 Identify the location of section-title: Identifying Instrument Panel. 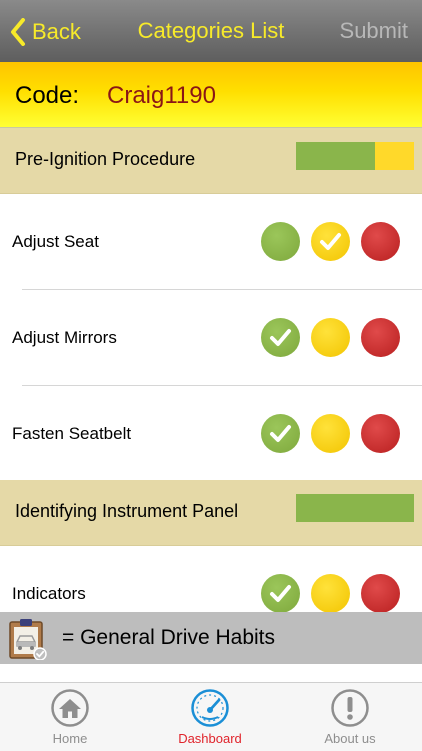
(127, 511).